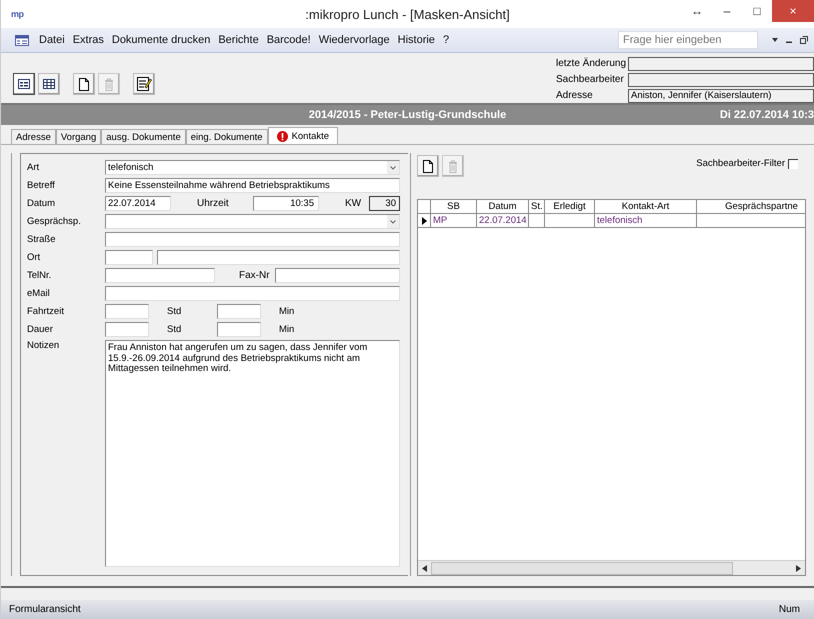 This screenshot has width=814, height=619. Describe the element at coordinates (41, 185) in the screenshot. I see `field-label: Betreff` at that location.